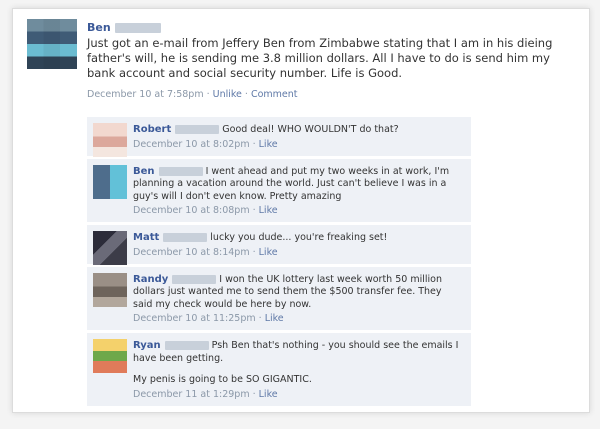 The width and height of the screenshot is (600, 429). Describe the element at coordinates (191, 144) in the screenshot. I see `comment-timestamp: December 10 at 8:02pm` at that location.